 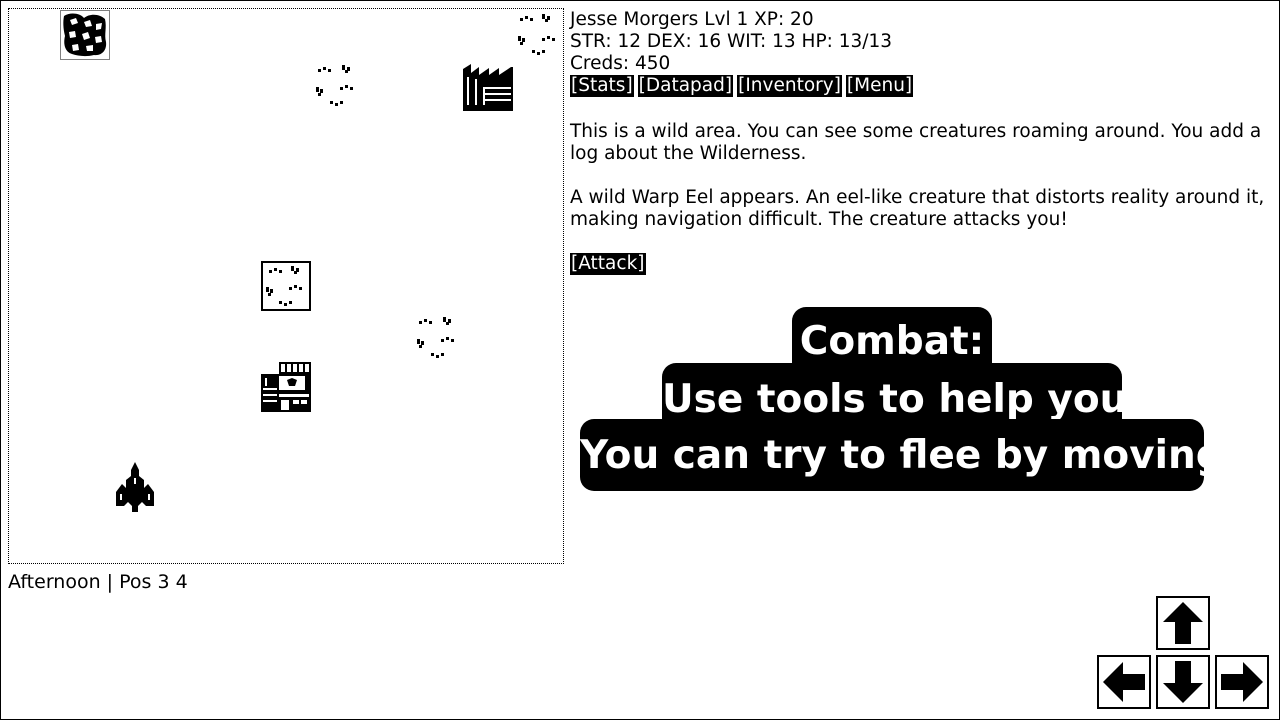 What do you see at coordinates (602, 86) in the screenshot?
I see `stats-button: [Stats]` at bounding box center [602, 86].